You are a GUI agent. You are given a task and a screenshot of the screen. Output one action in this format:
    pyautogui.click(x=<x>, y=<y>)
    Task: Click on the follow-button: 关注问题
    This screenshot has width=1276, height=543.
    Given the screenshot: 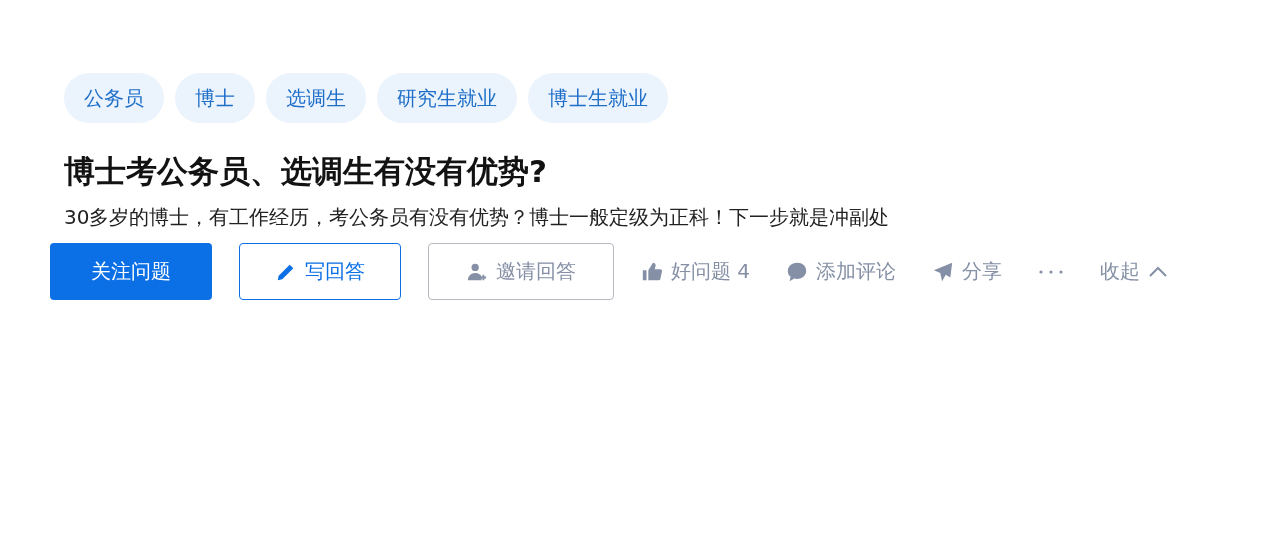 What is the action you would take?
    pyautogui.click(x=131, y=272)
    